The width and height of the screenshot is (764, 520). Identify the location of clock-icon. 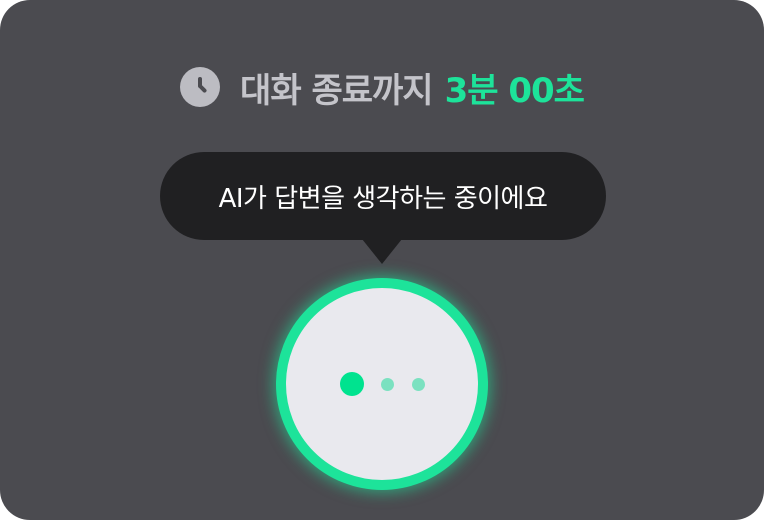
(200, 87).